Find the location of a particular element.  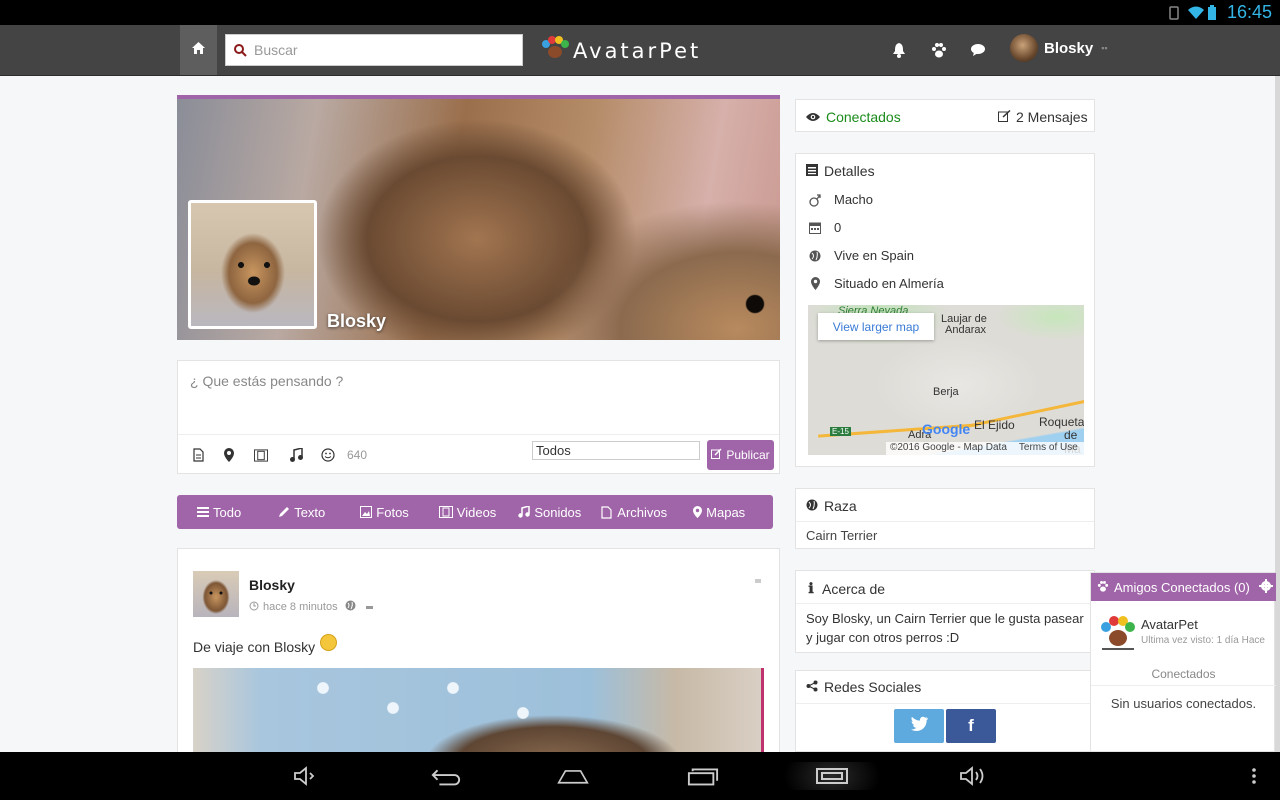

gender-icon is located at coordinates (815, 200).